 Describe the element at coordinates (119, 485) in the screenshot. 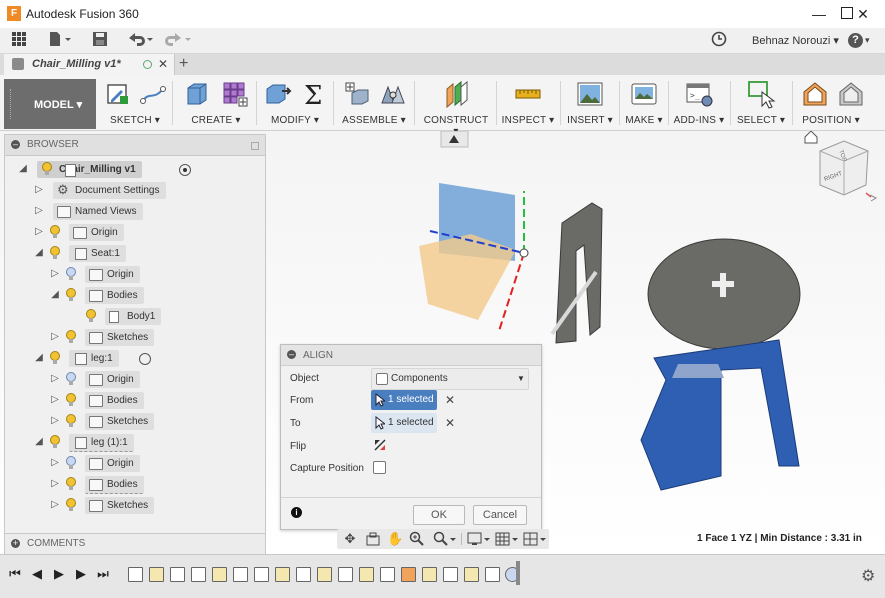

I see `browser-node-leg-copy-bodies: ▷ Bodies` at that location.